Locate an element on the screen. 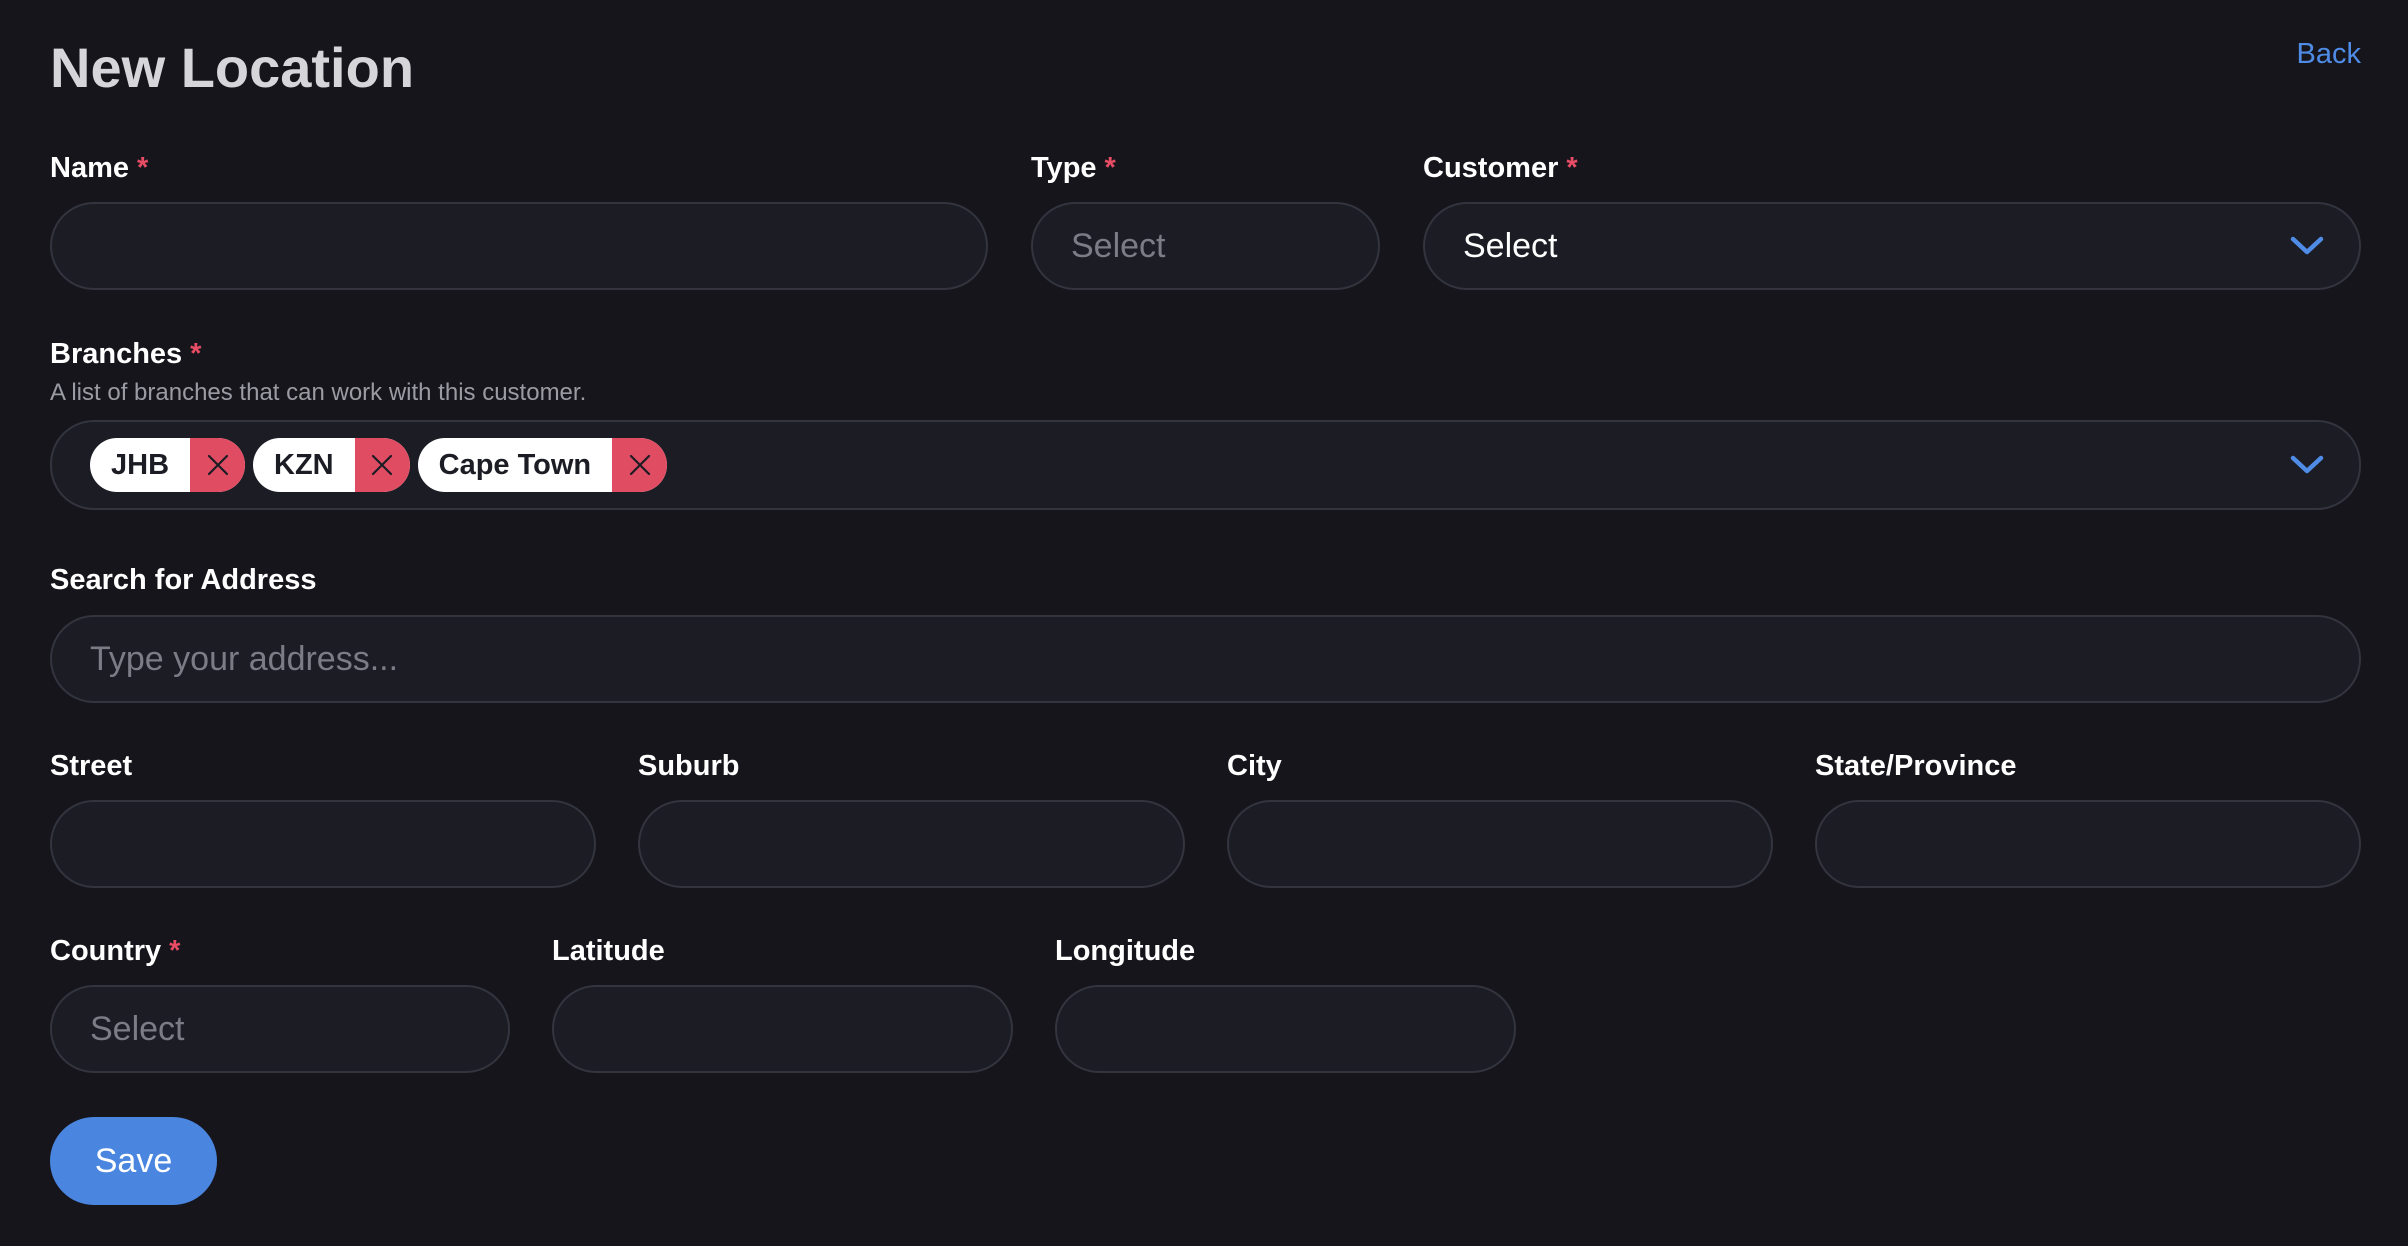  branches-label: Branches * is located at coordinates (126, 354).